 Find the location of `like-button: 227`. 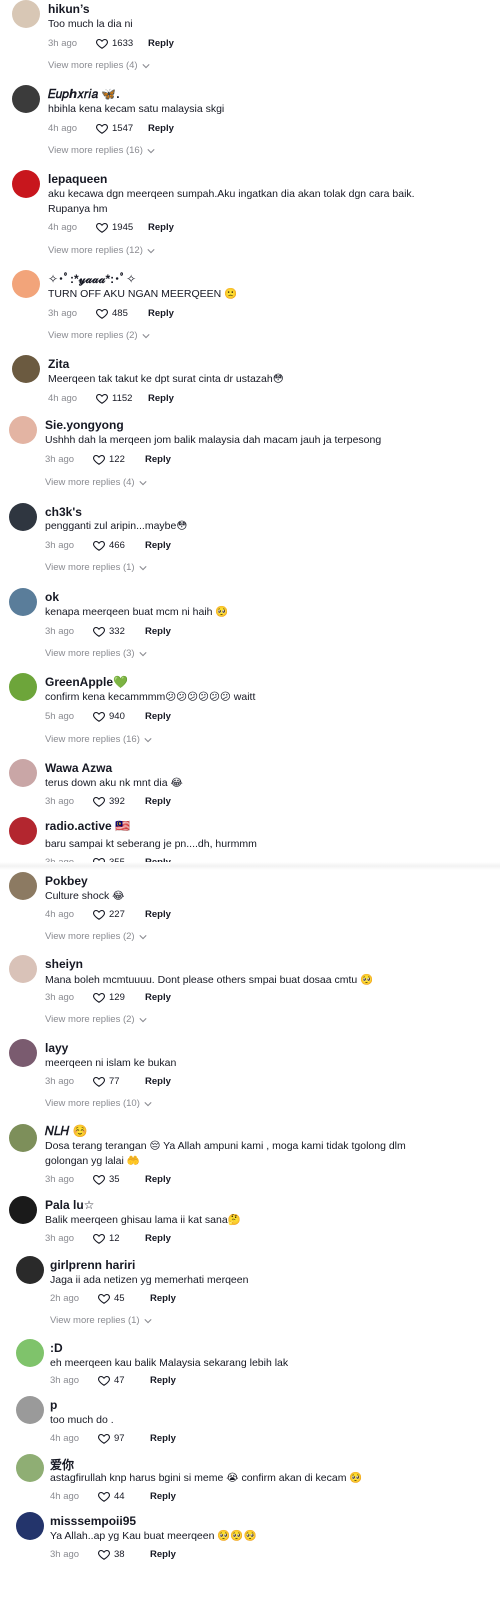

like-button: 227 is located at coordinates (119, 914).